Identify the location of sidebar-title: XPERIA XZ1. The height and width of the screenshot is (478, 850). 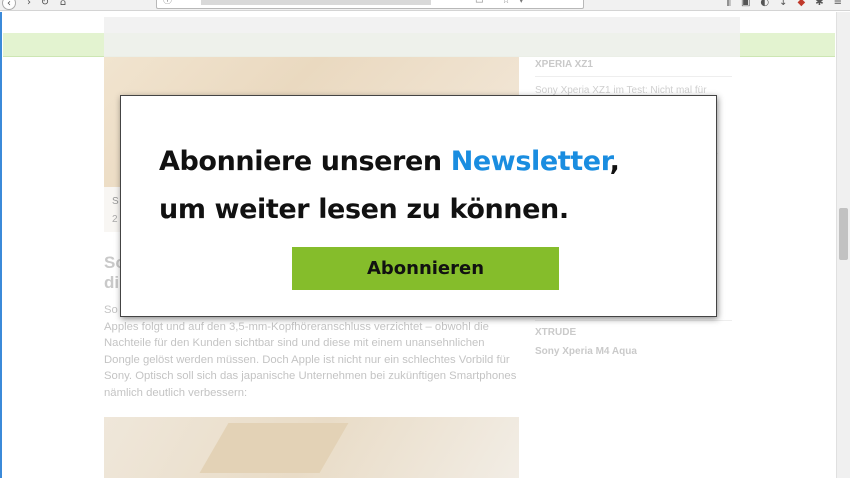
(564, 64).